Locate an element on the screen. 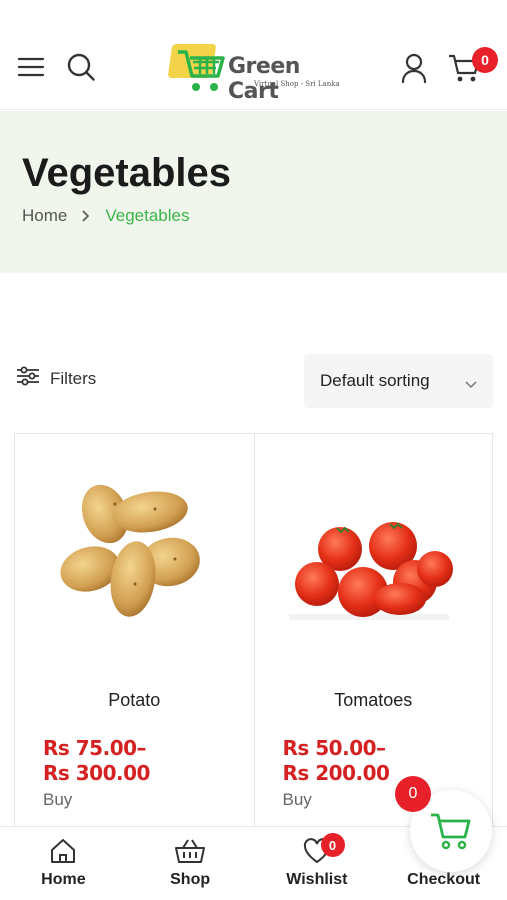  cart-icon is located at coordinates (451, 831).